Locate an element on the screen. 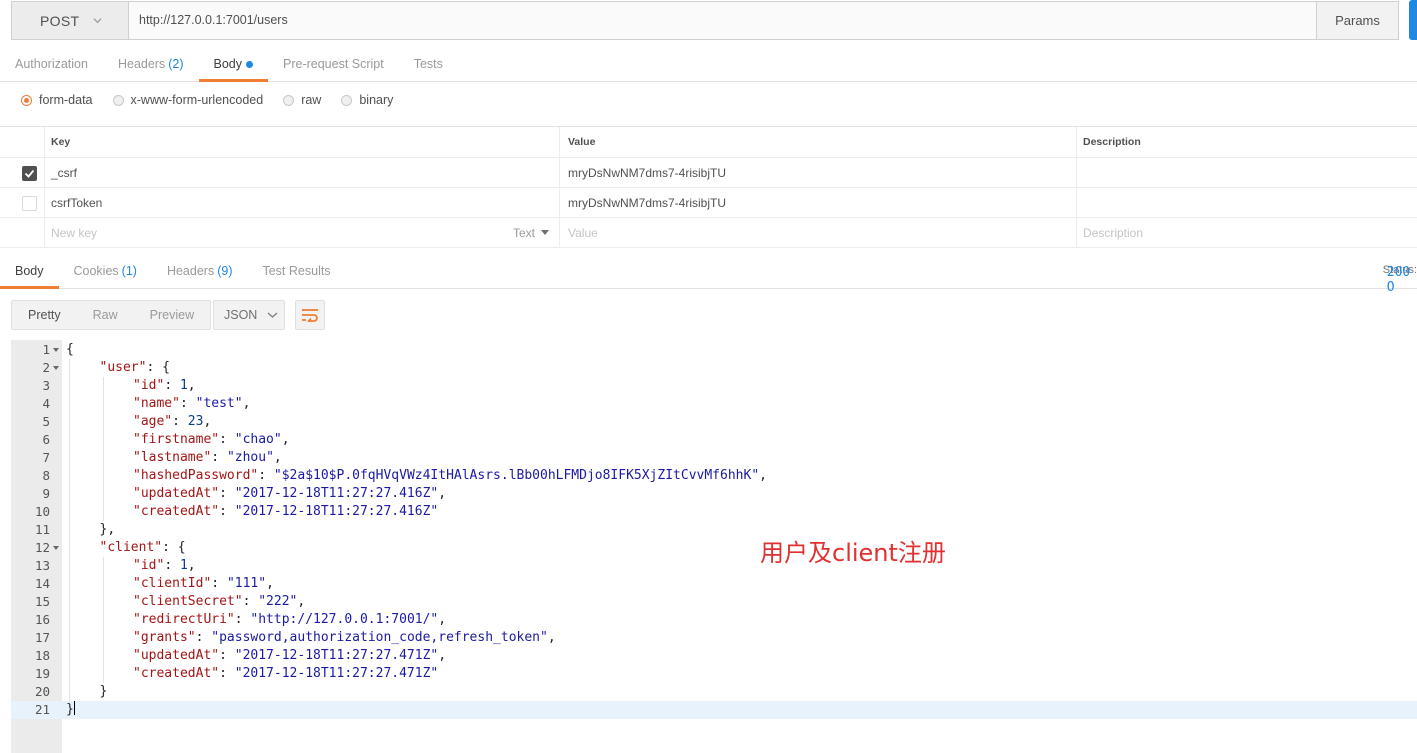 This screenshot has height=753, width=1417. line-number: 16 is located at coordinates (42, 619).